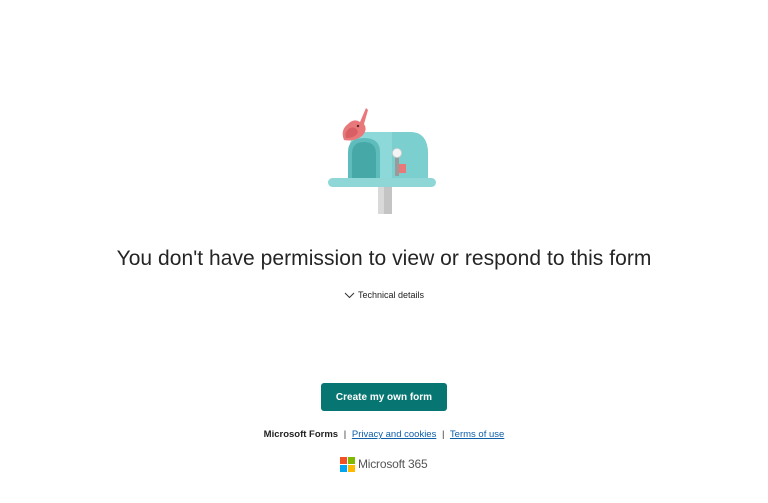 The height and width of the screenshot is (503, 768). I want to click on microsoft-logo-icon, so click(347, 464).